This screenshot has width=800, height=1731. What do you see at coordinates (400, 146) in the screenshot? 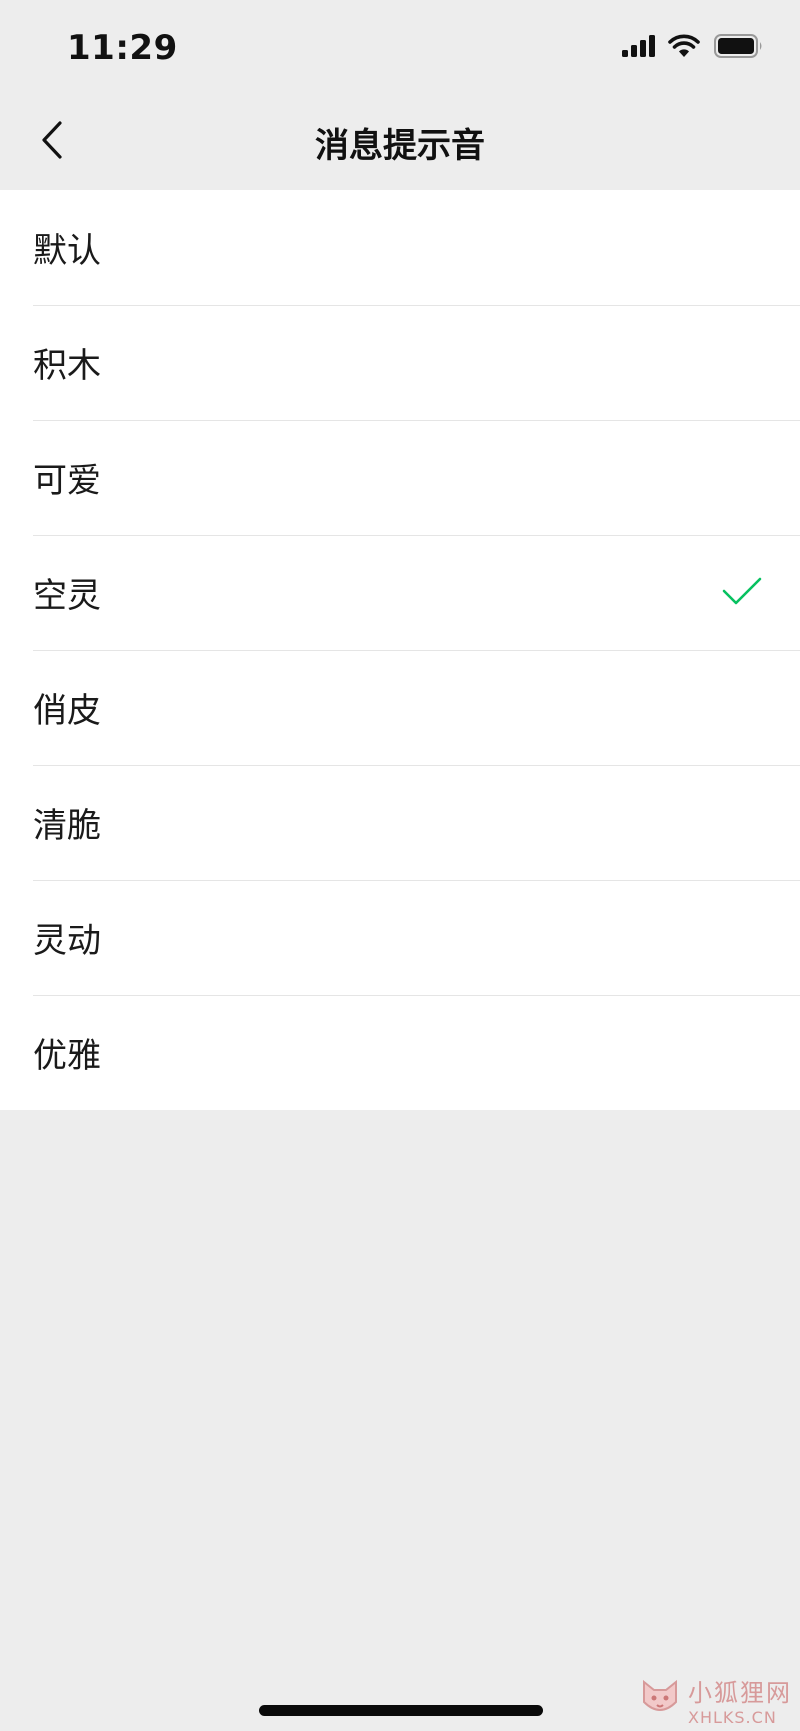
I see `page-title: 消息提示音` at bounding box center [400, 146].